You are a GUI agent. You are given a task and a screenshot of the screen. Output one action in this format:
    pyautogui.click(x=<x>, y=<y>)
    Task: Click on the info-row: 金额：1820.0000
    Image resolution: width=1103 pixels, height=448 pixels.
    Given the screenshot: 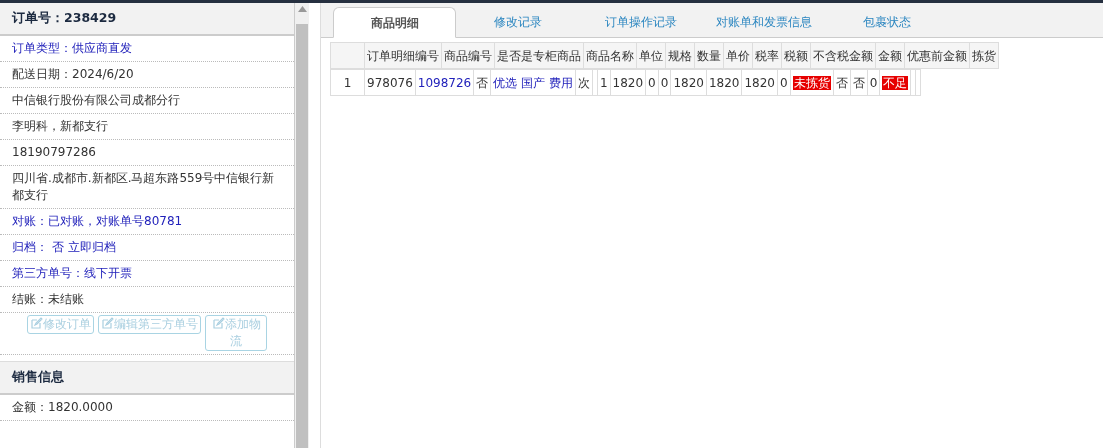 What is the action you would take?
    pyautogui.click(x=147, y=407)
    